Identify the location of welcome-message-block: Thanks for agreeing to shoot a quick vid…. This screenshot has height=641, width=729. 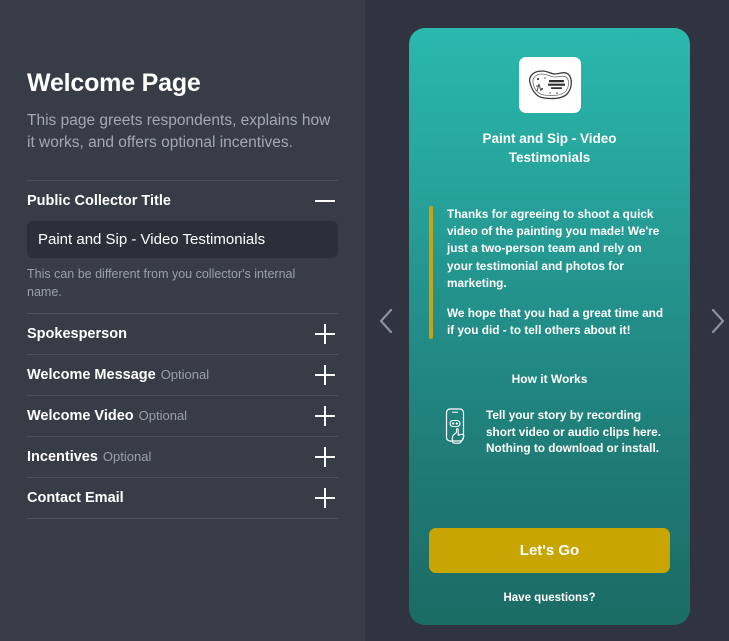
(549, 272).